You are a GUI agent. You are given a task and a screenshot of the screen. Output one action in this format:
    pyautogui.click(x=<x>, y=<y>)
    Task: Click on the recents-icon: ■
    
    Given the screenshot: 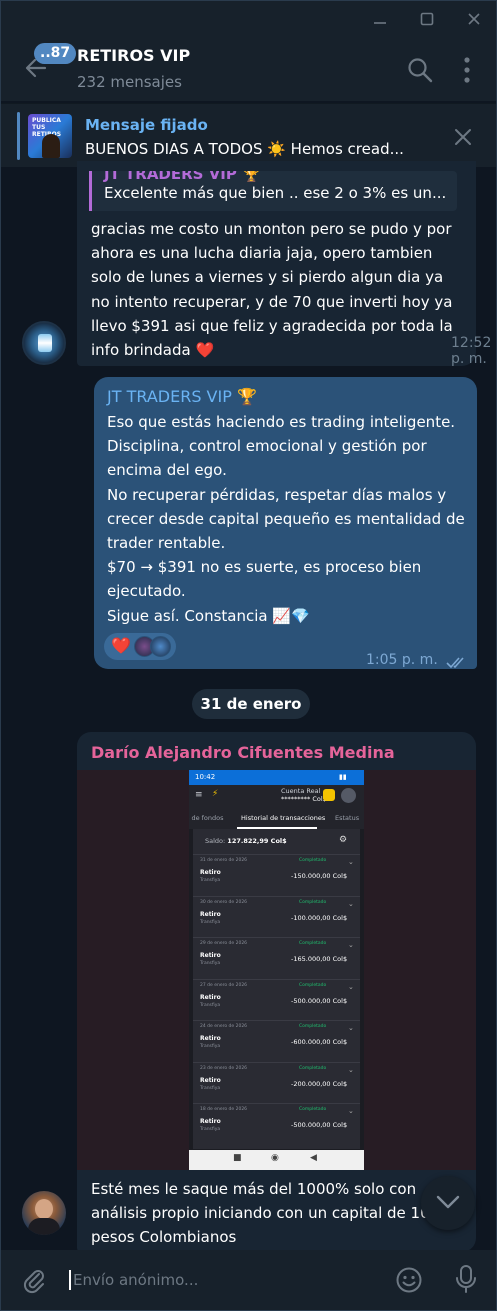 What is the action you would take?
    pyautogui.click(x=237, y=1158)
    